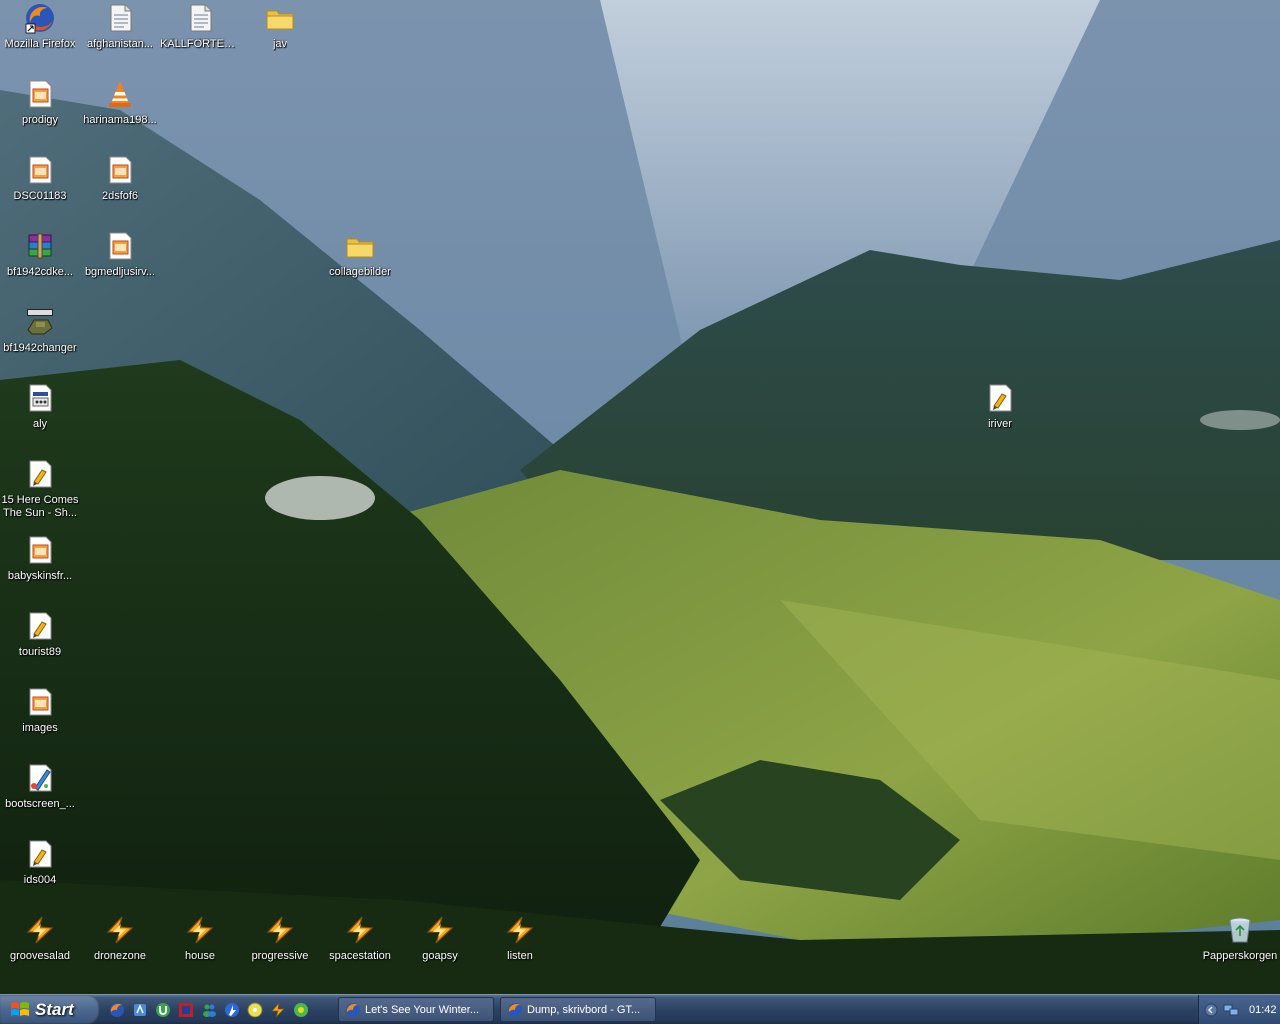  I want to click on icon-label: Mozilla Firefox, so click(40, 44).